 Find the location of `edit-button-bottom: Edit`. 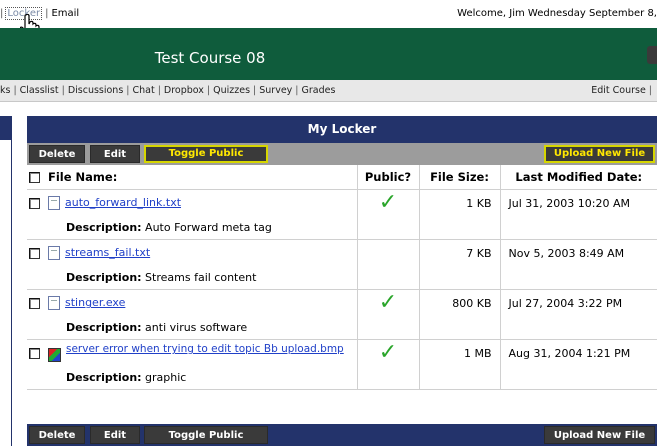

edit-button-bottom: Edit is located at coordinates (115, 435).